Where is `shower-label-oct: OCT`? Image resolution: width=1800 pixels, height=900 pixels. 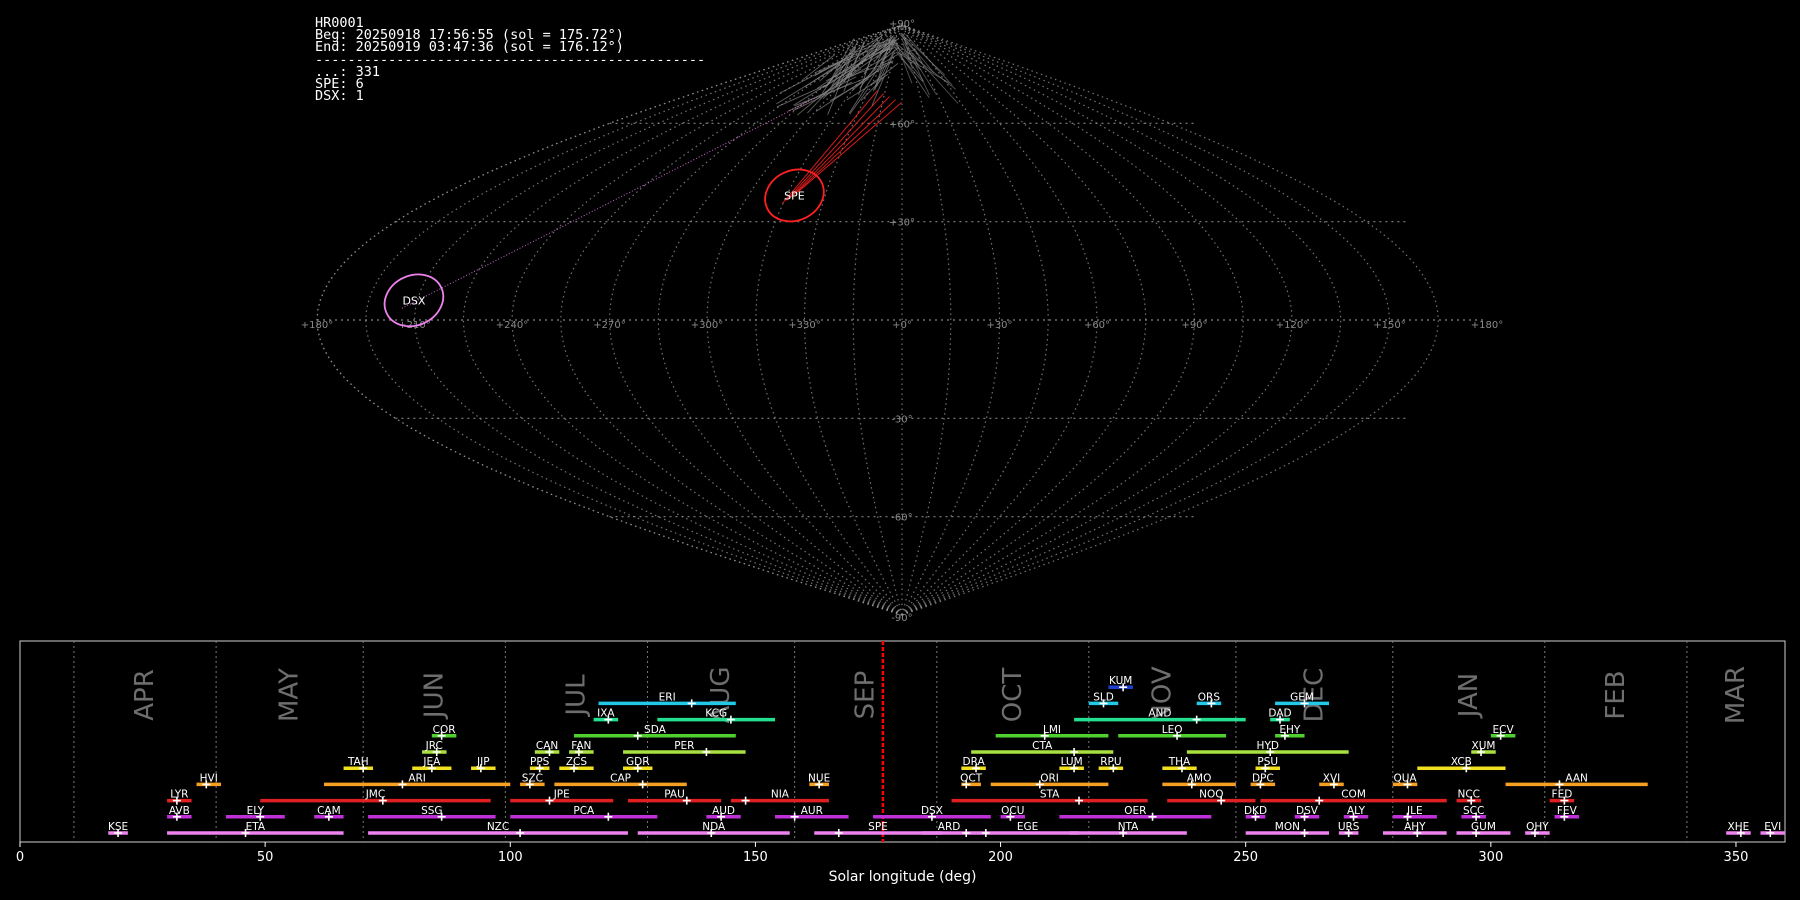
shower-label-oct: OCT is located at coordinates (971, 778).